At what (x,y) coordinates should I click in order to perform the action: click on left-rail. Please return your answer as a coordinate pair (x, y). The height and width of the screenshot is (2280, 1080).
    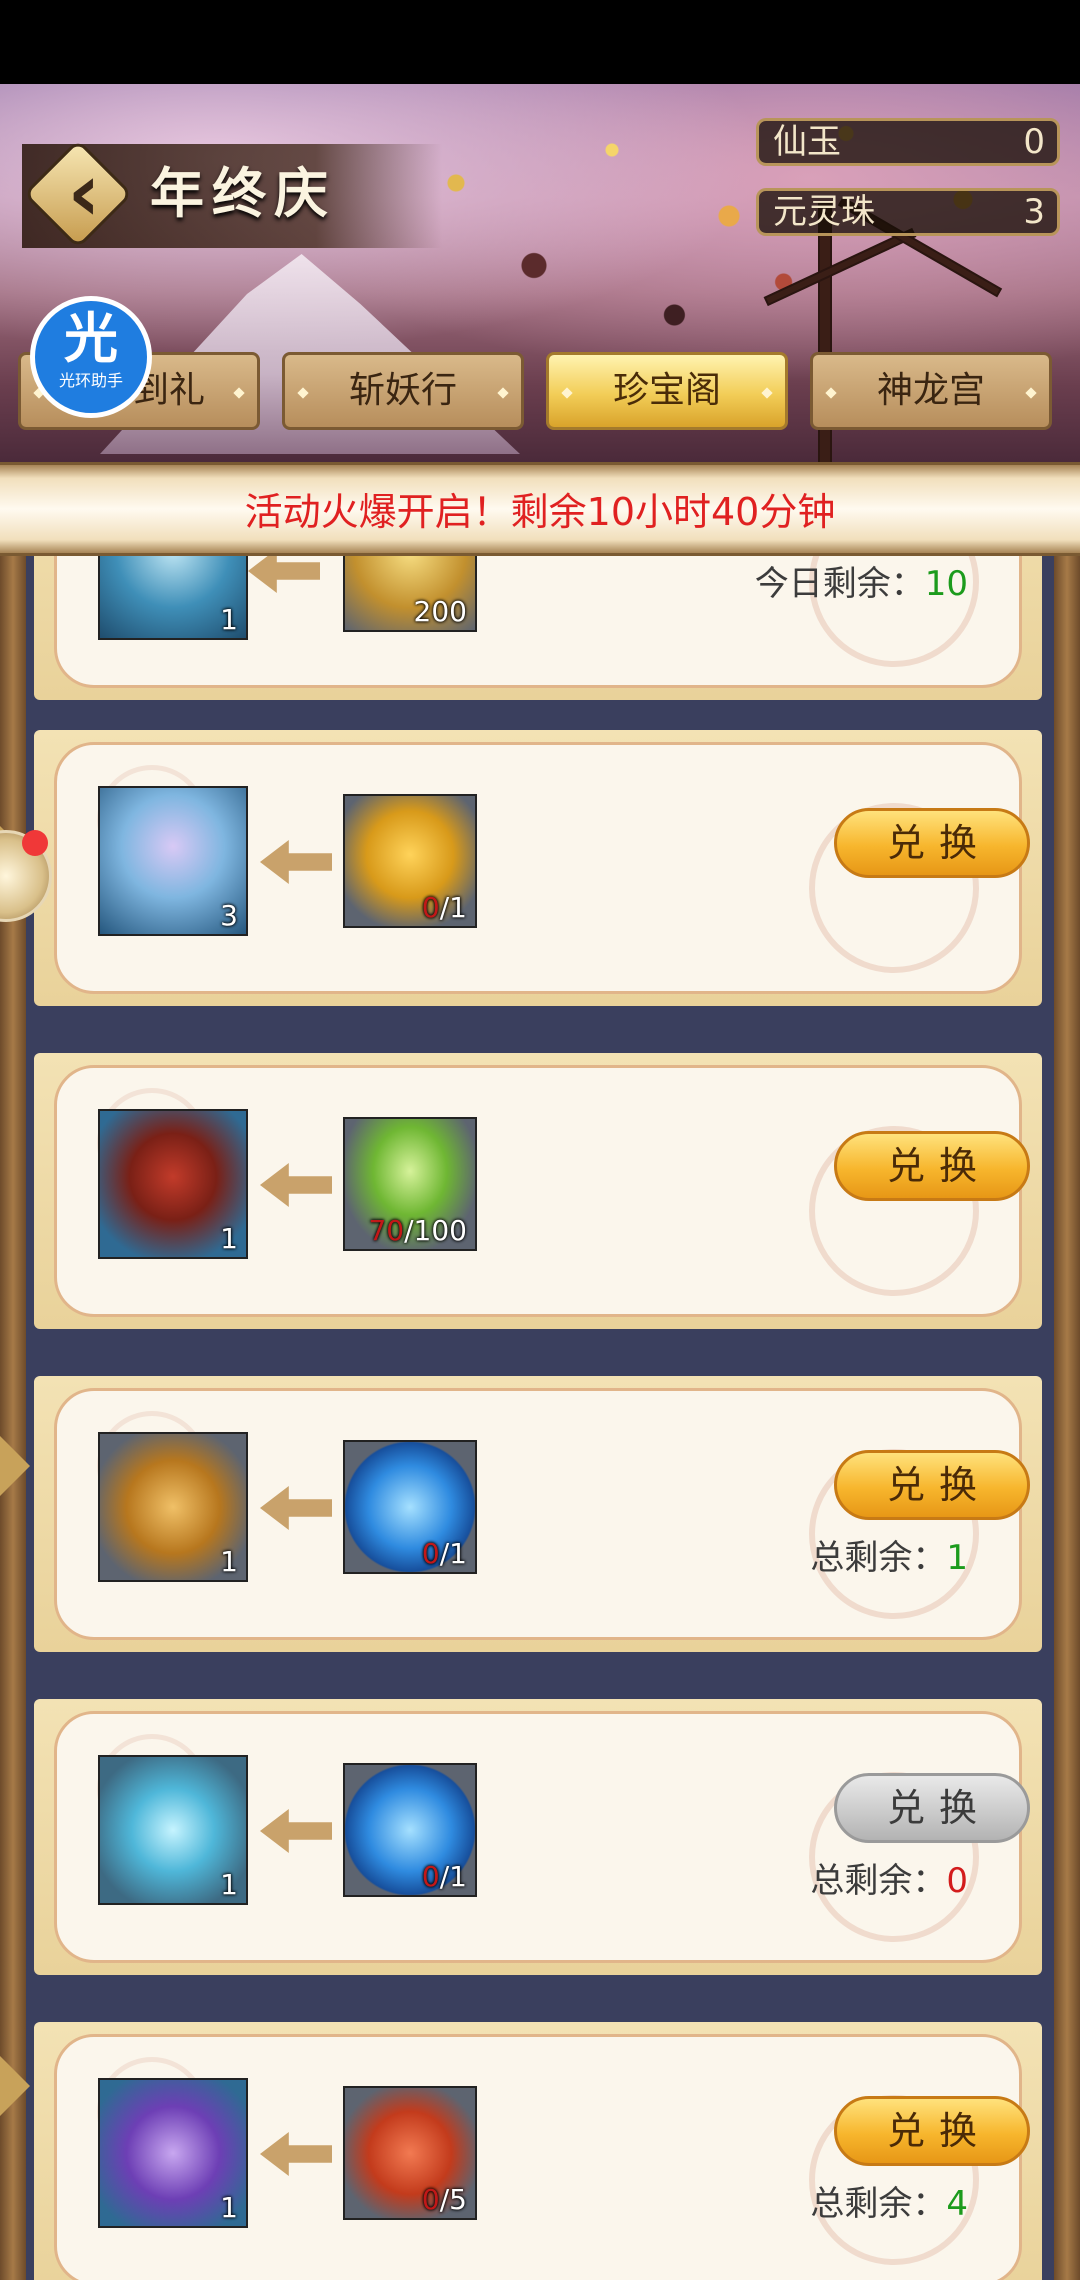
    Looking at the image, I should click on (13, 1418).